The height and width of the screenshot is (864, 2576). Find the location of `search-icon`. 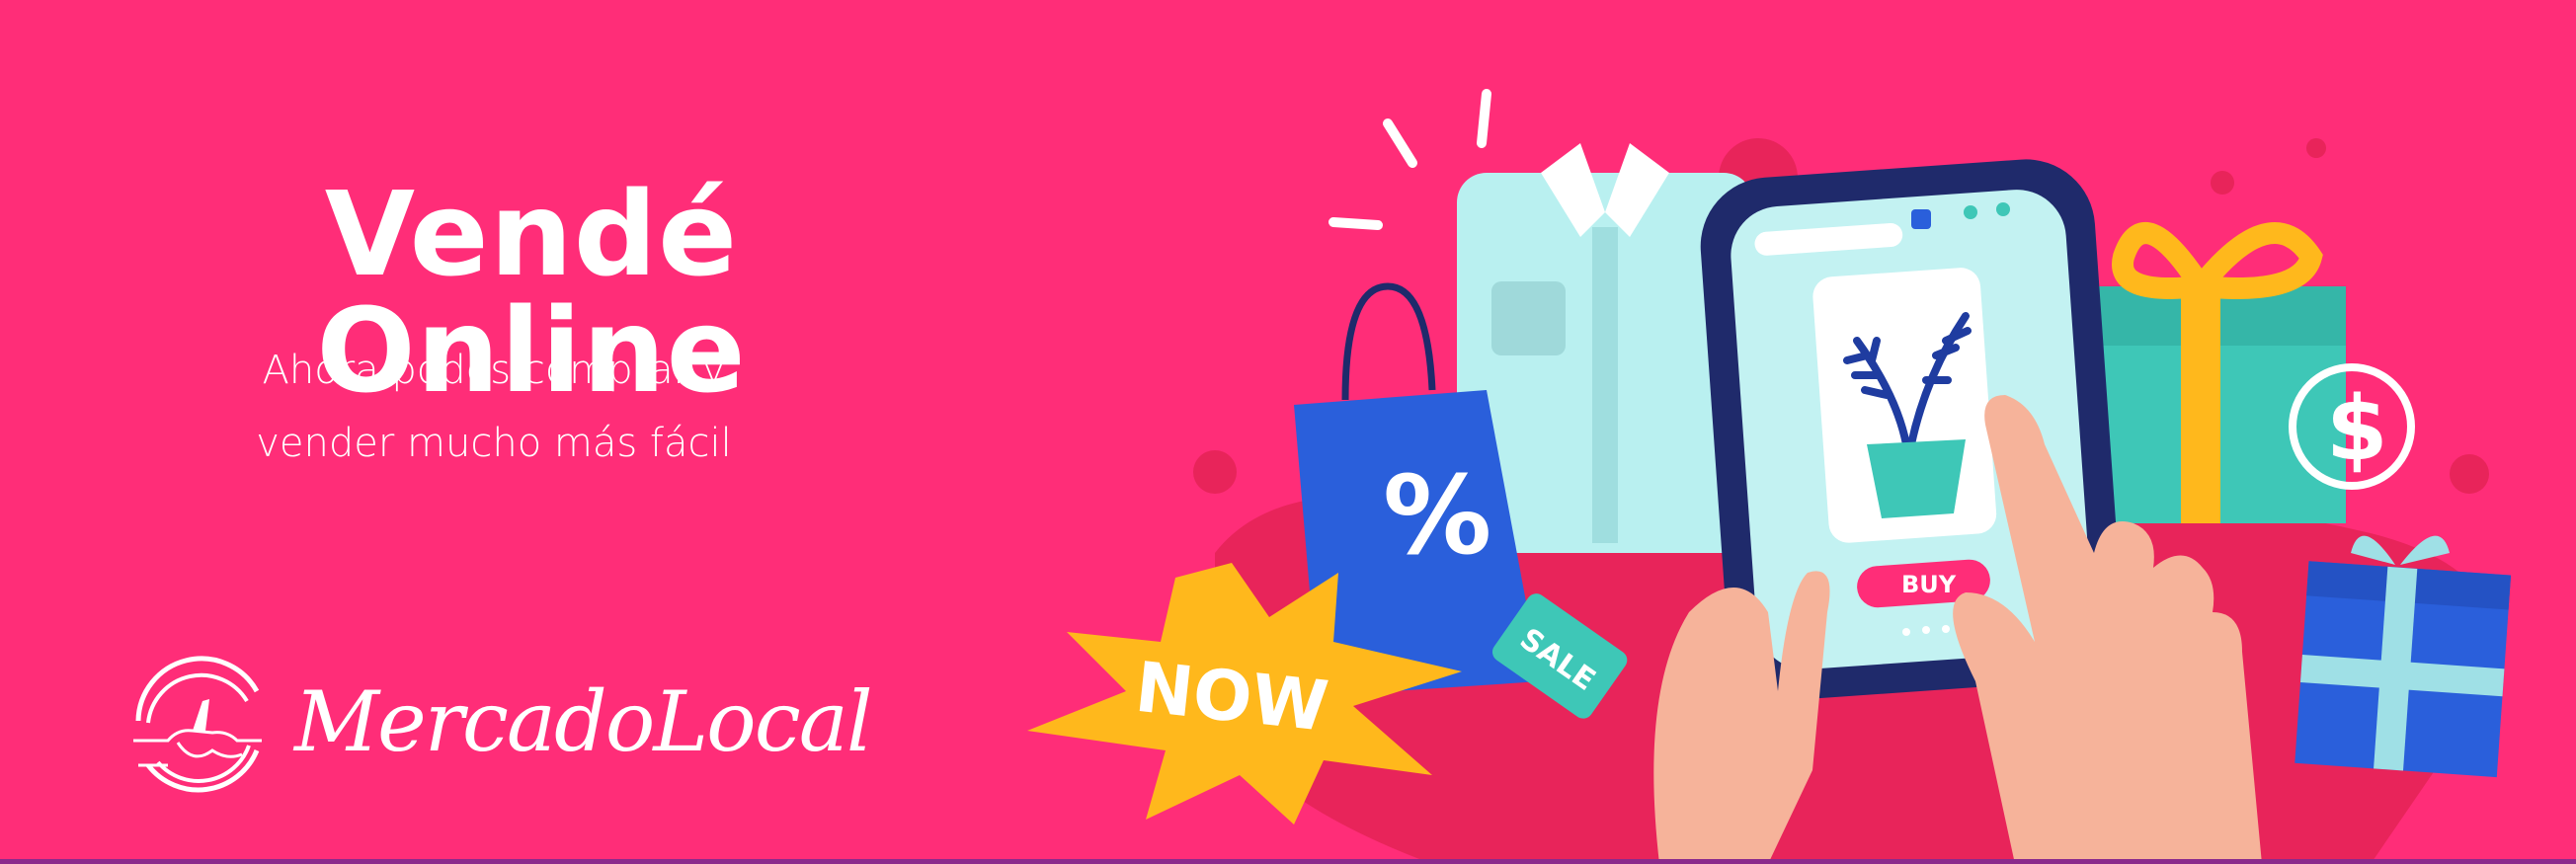

search-icon is located at coordinates (1921, 219).